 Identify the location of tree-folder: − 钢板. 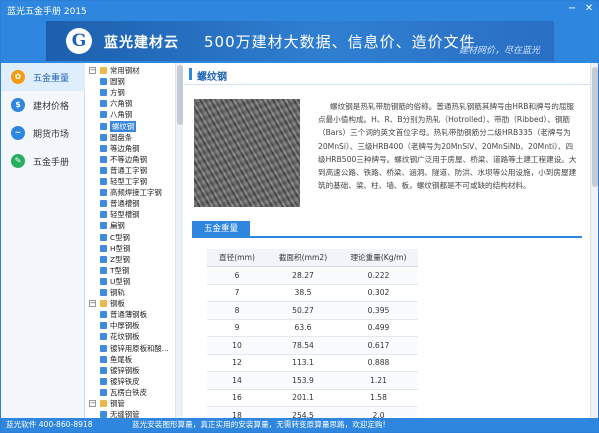
(133, 303).